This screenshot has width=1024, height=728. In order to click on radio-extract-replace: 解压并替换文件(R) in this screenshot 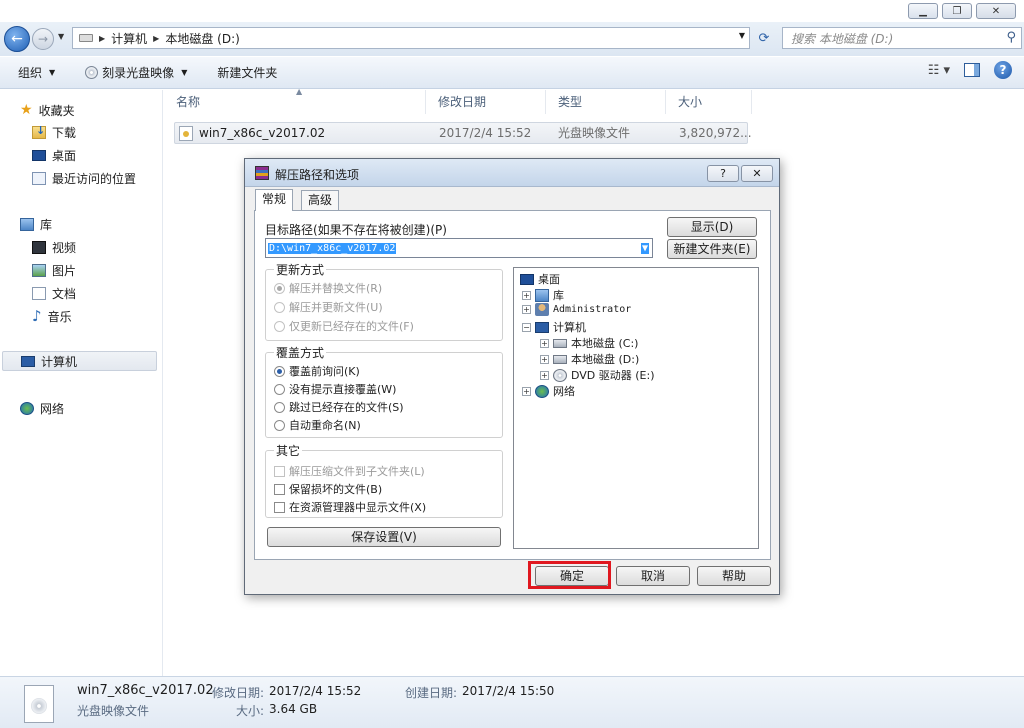, I will do `click(328, 288)`.